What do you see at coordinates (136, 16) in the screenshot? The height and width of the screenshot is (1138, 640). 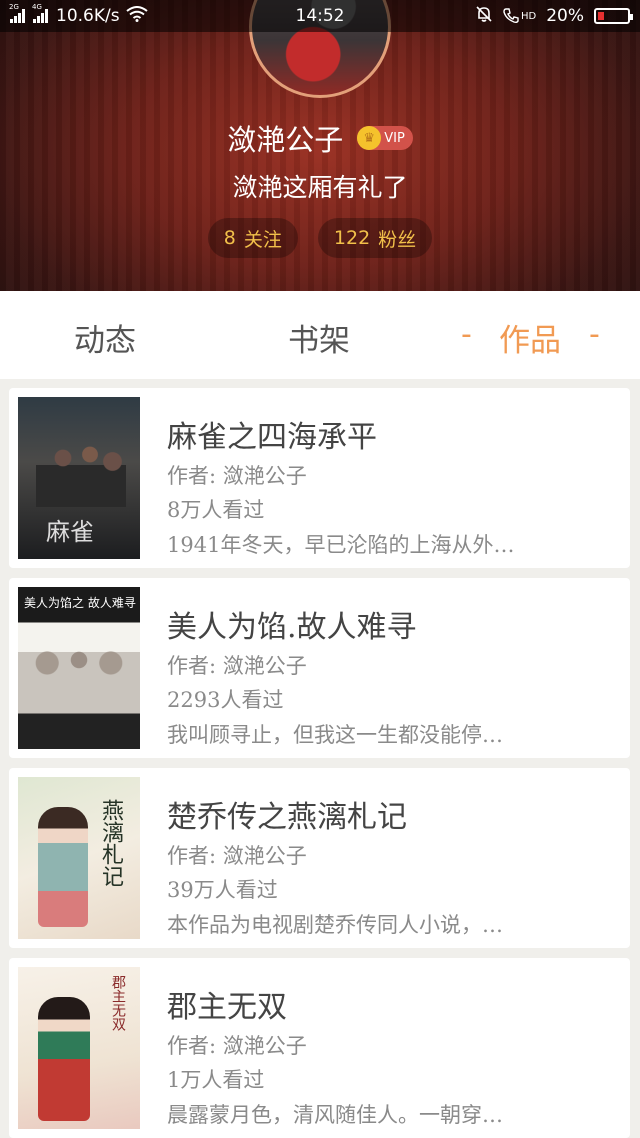 I see `wifi-icon` at bounding box center [136, 16].